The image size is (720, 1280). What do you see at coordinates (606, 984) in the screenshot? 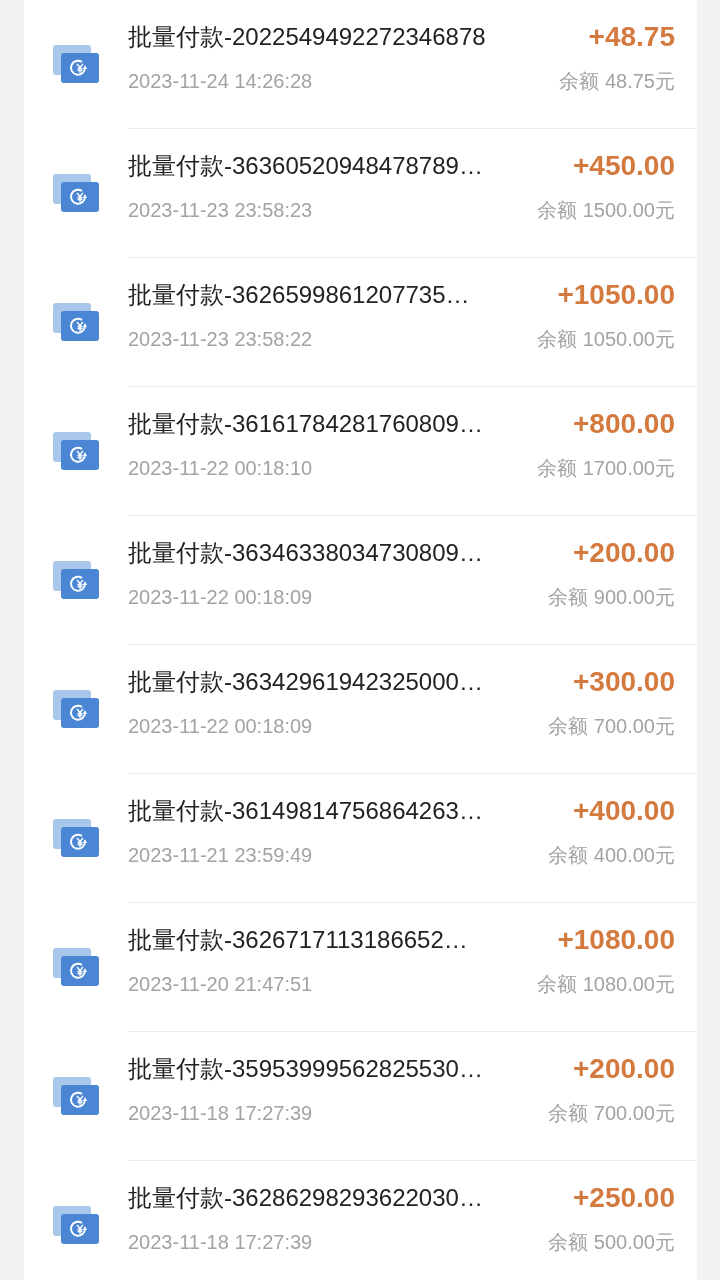
I see `balance-text: 余额 1080.00元` at bounding box center [606, 984].